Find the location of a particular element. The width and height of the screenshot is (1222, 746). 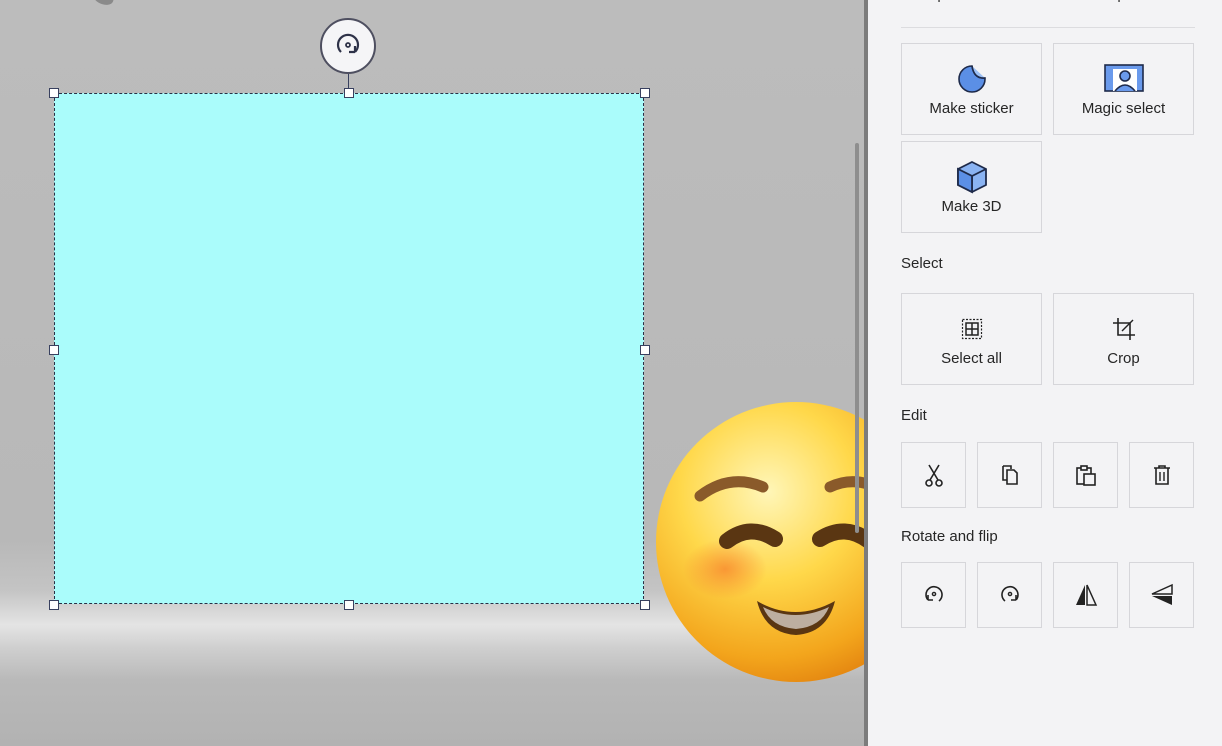

rotate-icon is located at coordinates (348, 43).